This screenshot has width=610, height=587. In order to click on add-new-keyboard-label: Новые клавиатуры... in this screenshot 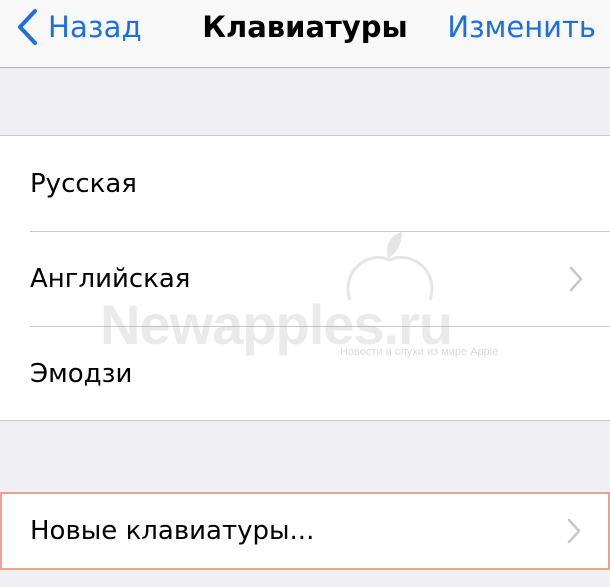, I will do `click(172, 531)`.